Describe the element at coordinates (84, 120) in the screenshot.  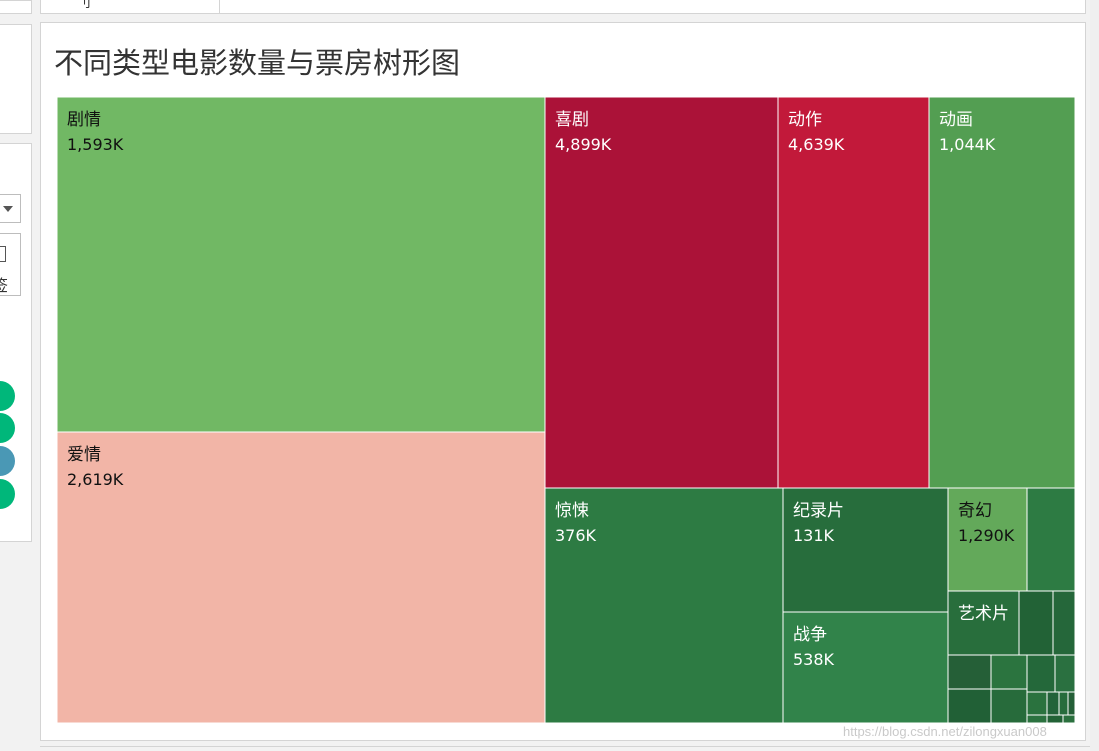
I see `treemap-cell-name: 剧情` at that location.